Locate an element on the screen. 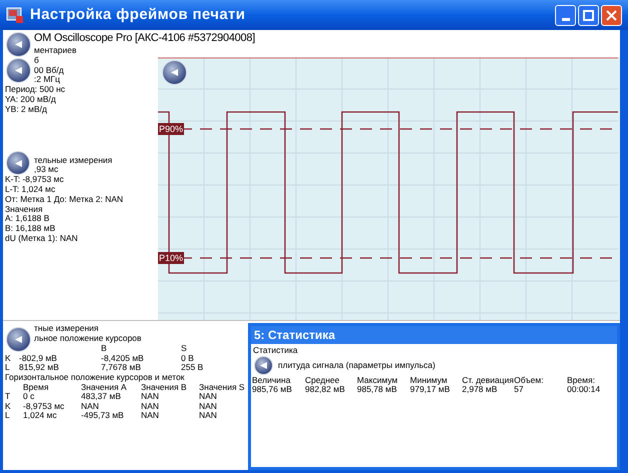 This screenshot has height=473, width=628. info-line: От: Метка 1 До: Метка 2: NAN is located at coordinates (64, 199).